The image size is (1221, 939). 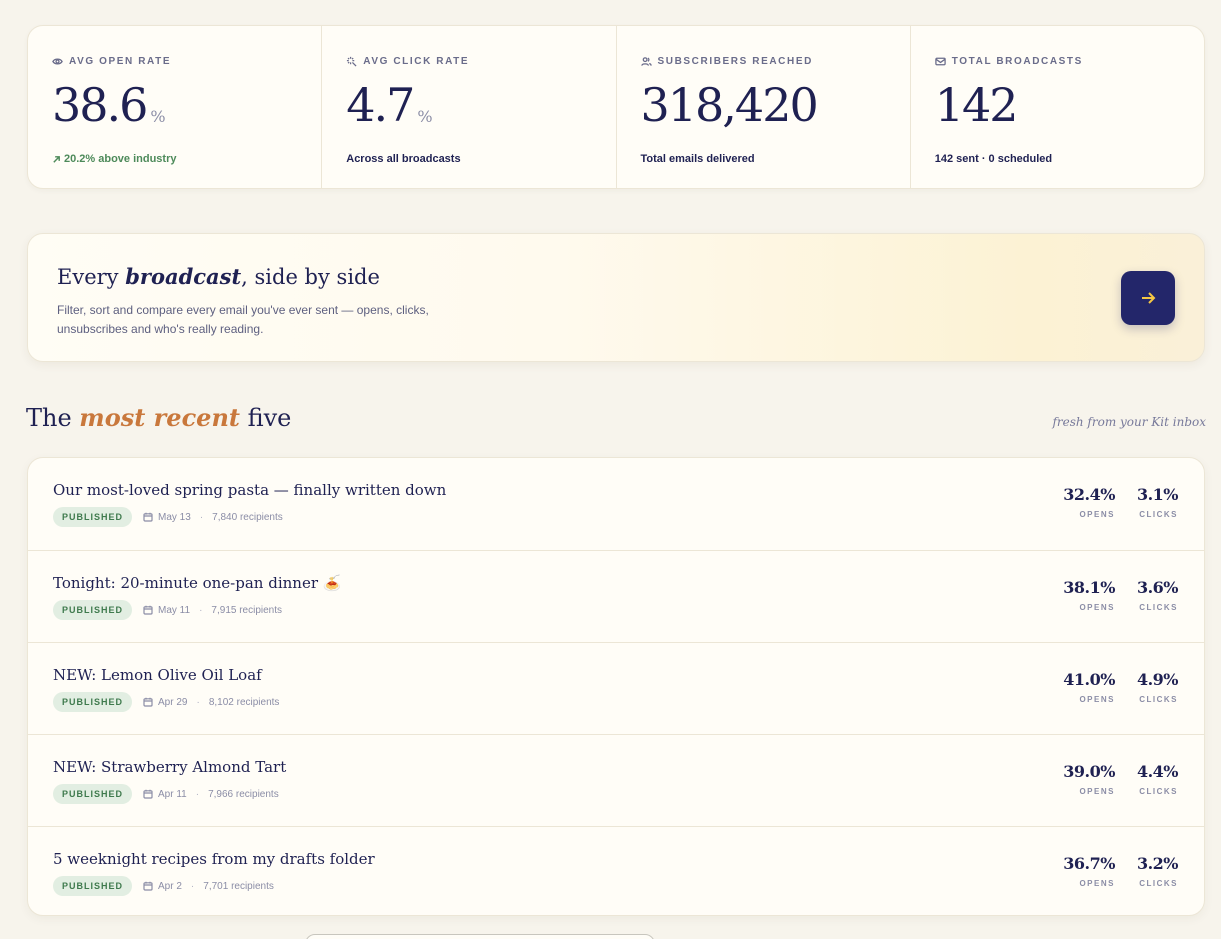 I want to click on broadcast-date: Apr 11, so click(x=172, y=794).